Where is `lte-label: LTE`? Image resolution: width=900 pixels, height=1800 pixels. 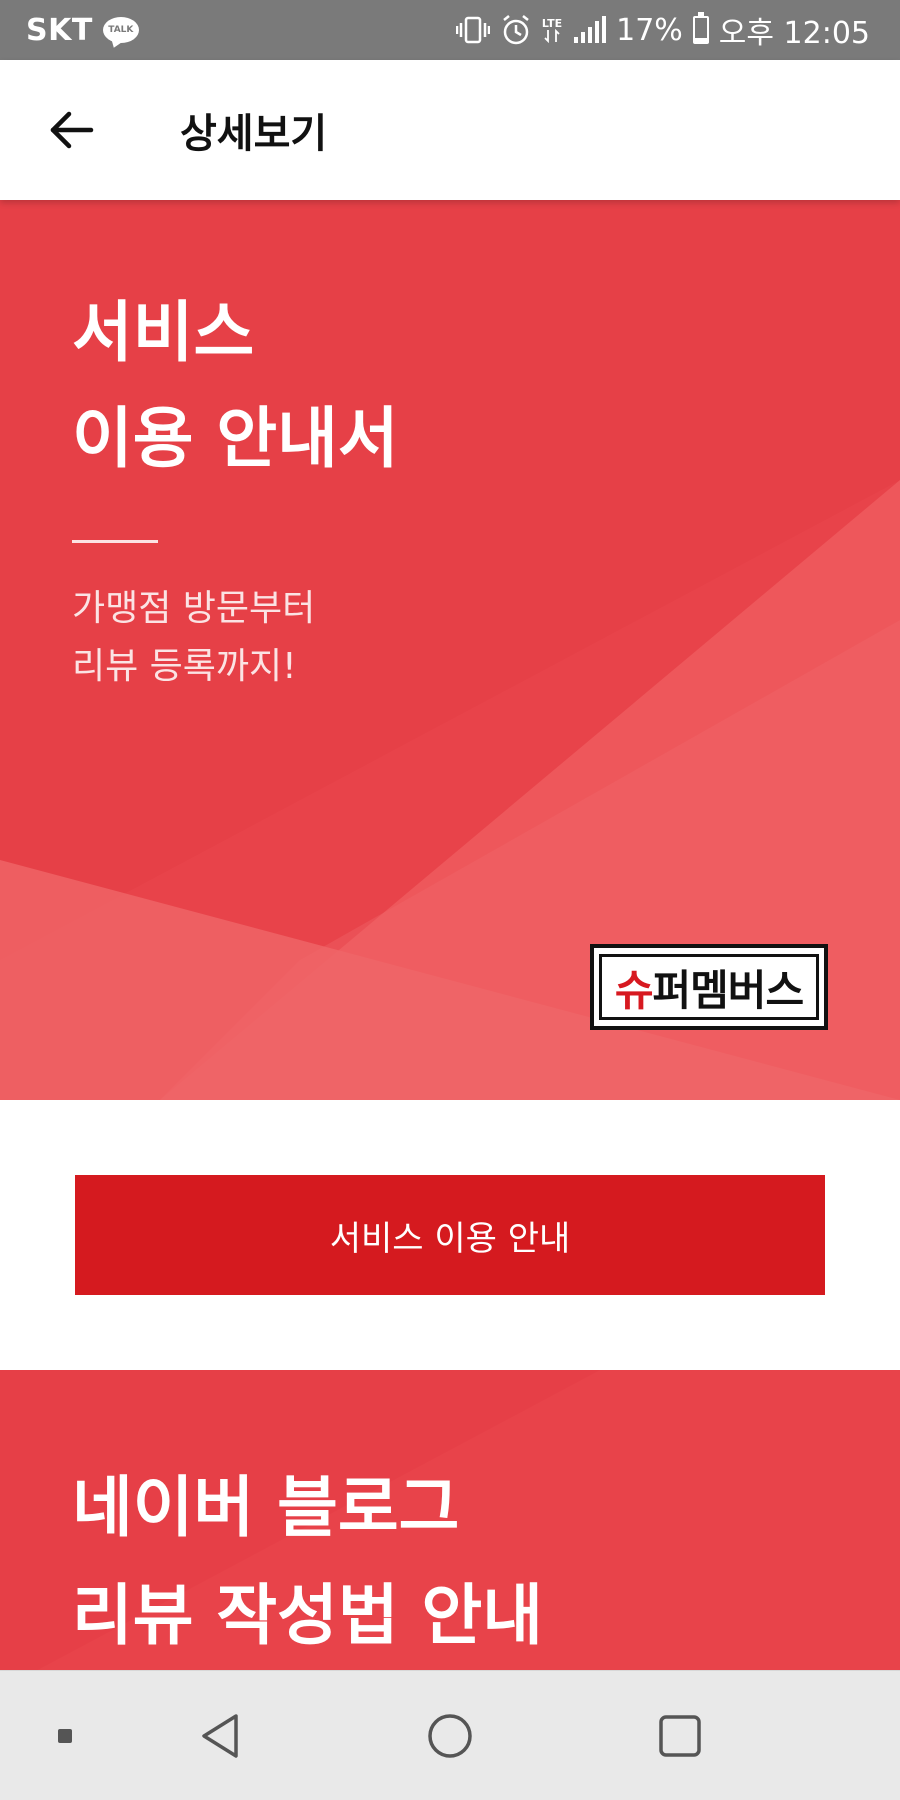 lte-label: LTE is located at coordinates (552, 23).